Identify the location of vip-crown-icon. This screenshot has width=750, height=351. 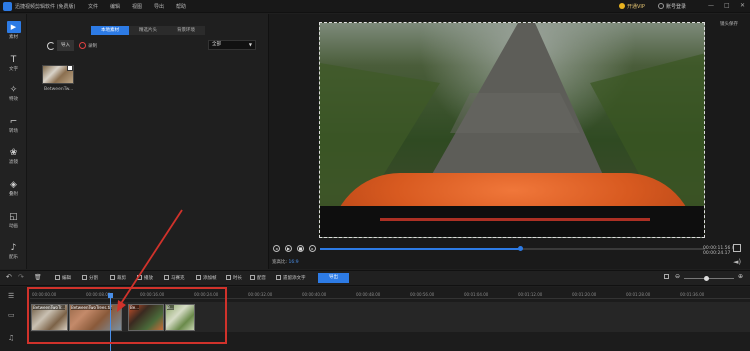
(622, 6).